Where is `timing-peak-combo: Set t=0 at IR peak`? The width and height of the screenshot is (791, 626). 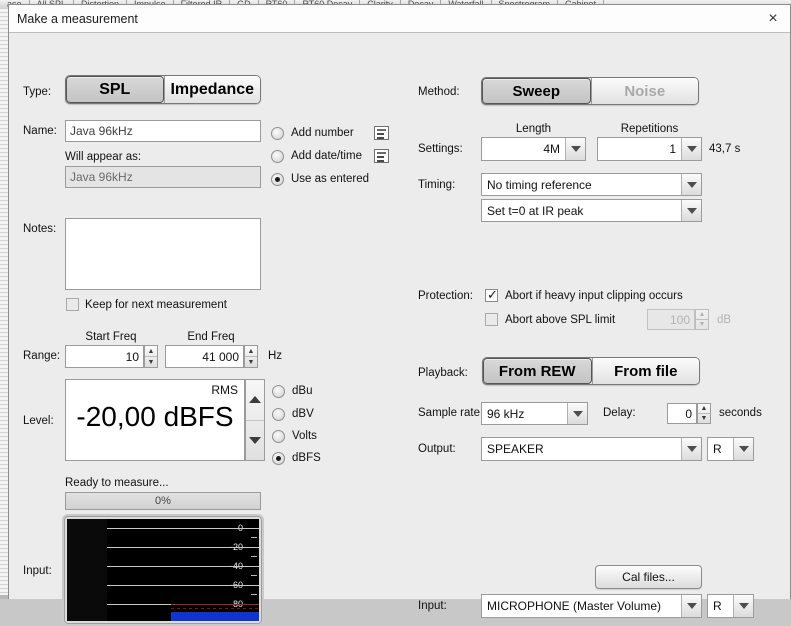 timing-peak-combo: Set t=0 at IR peak is located at coordinates (591, 210).